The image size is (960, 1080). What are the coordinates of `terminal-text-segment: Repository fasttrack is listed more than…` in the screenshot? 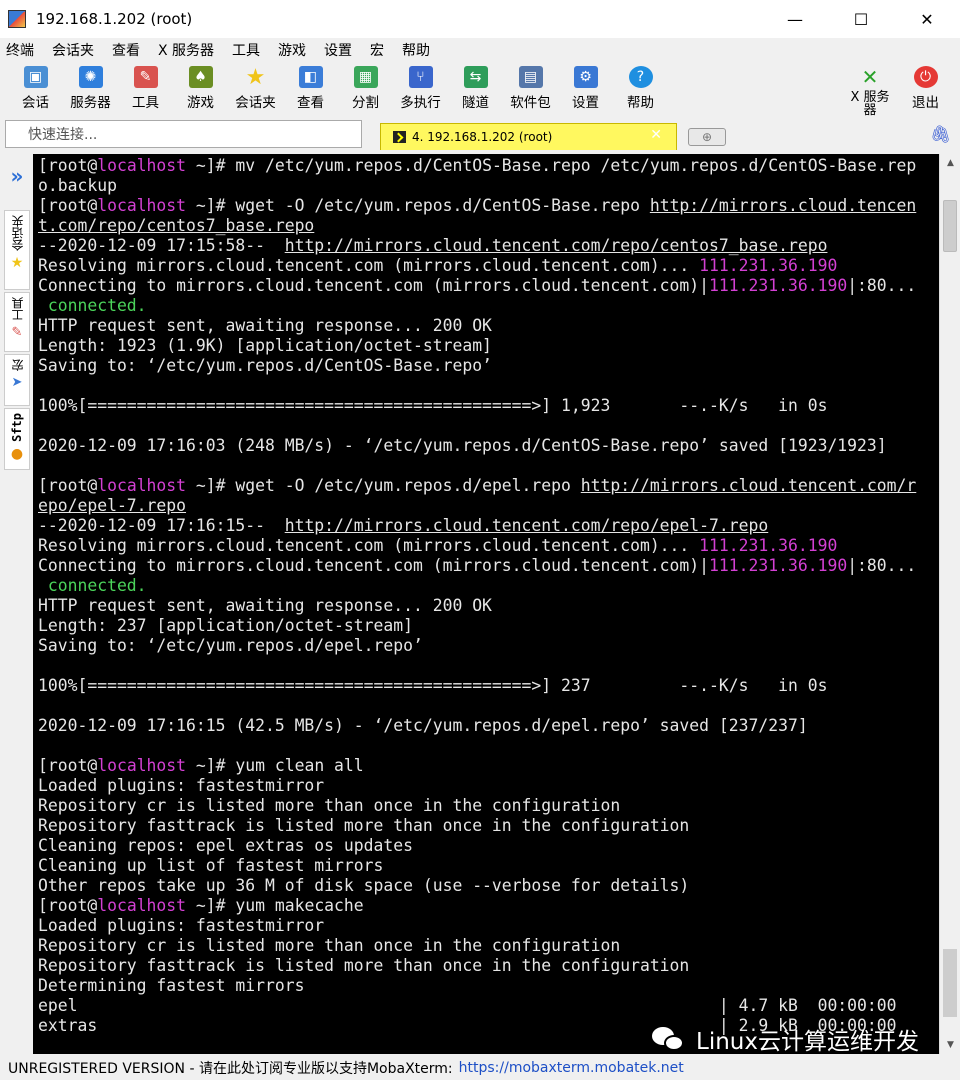 It's located at (364, 825).